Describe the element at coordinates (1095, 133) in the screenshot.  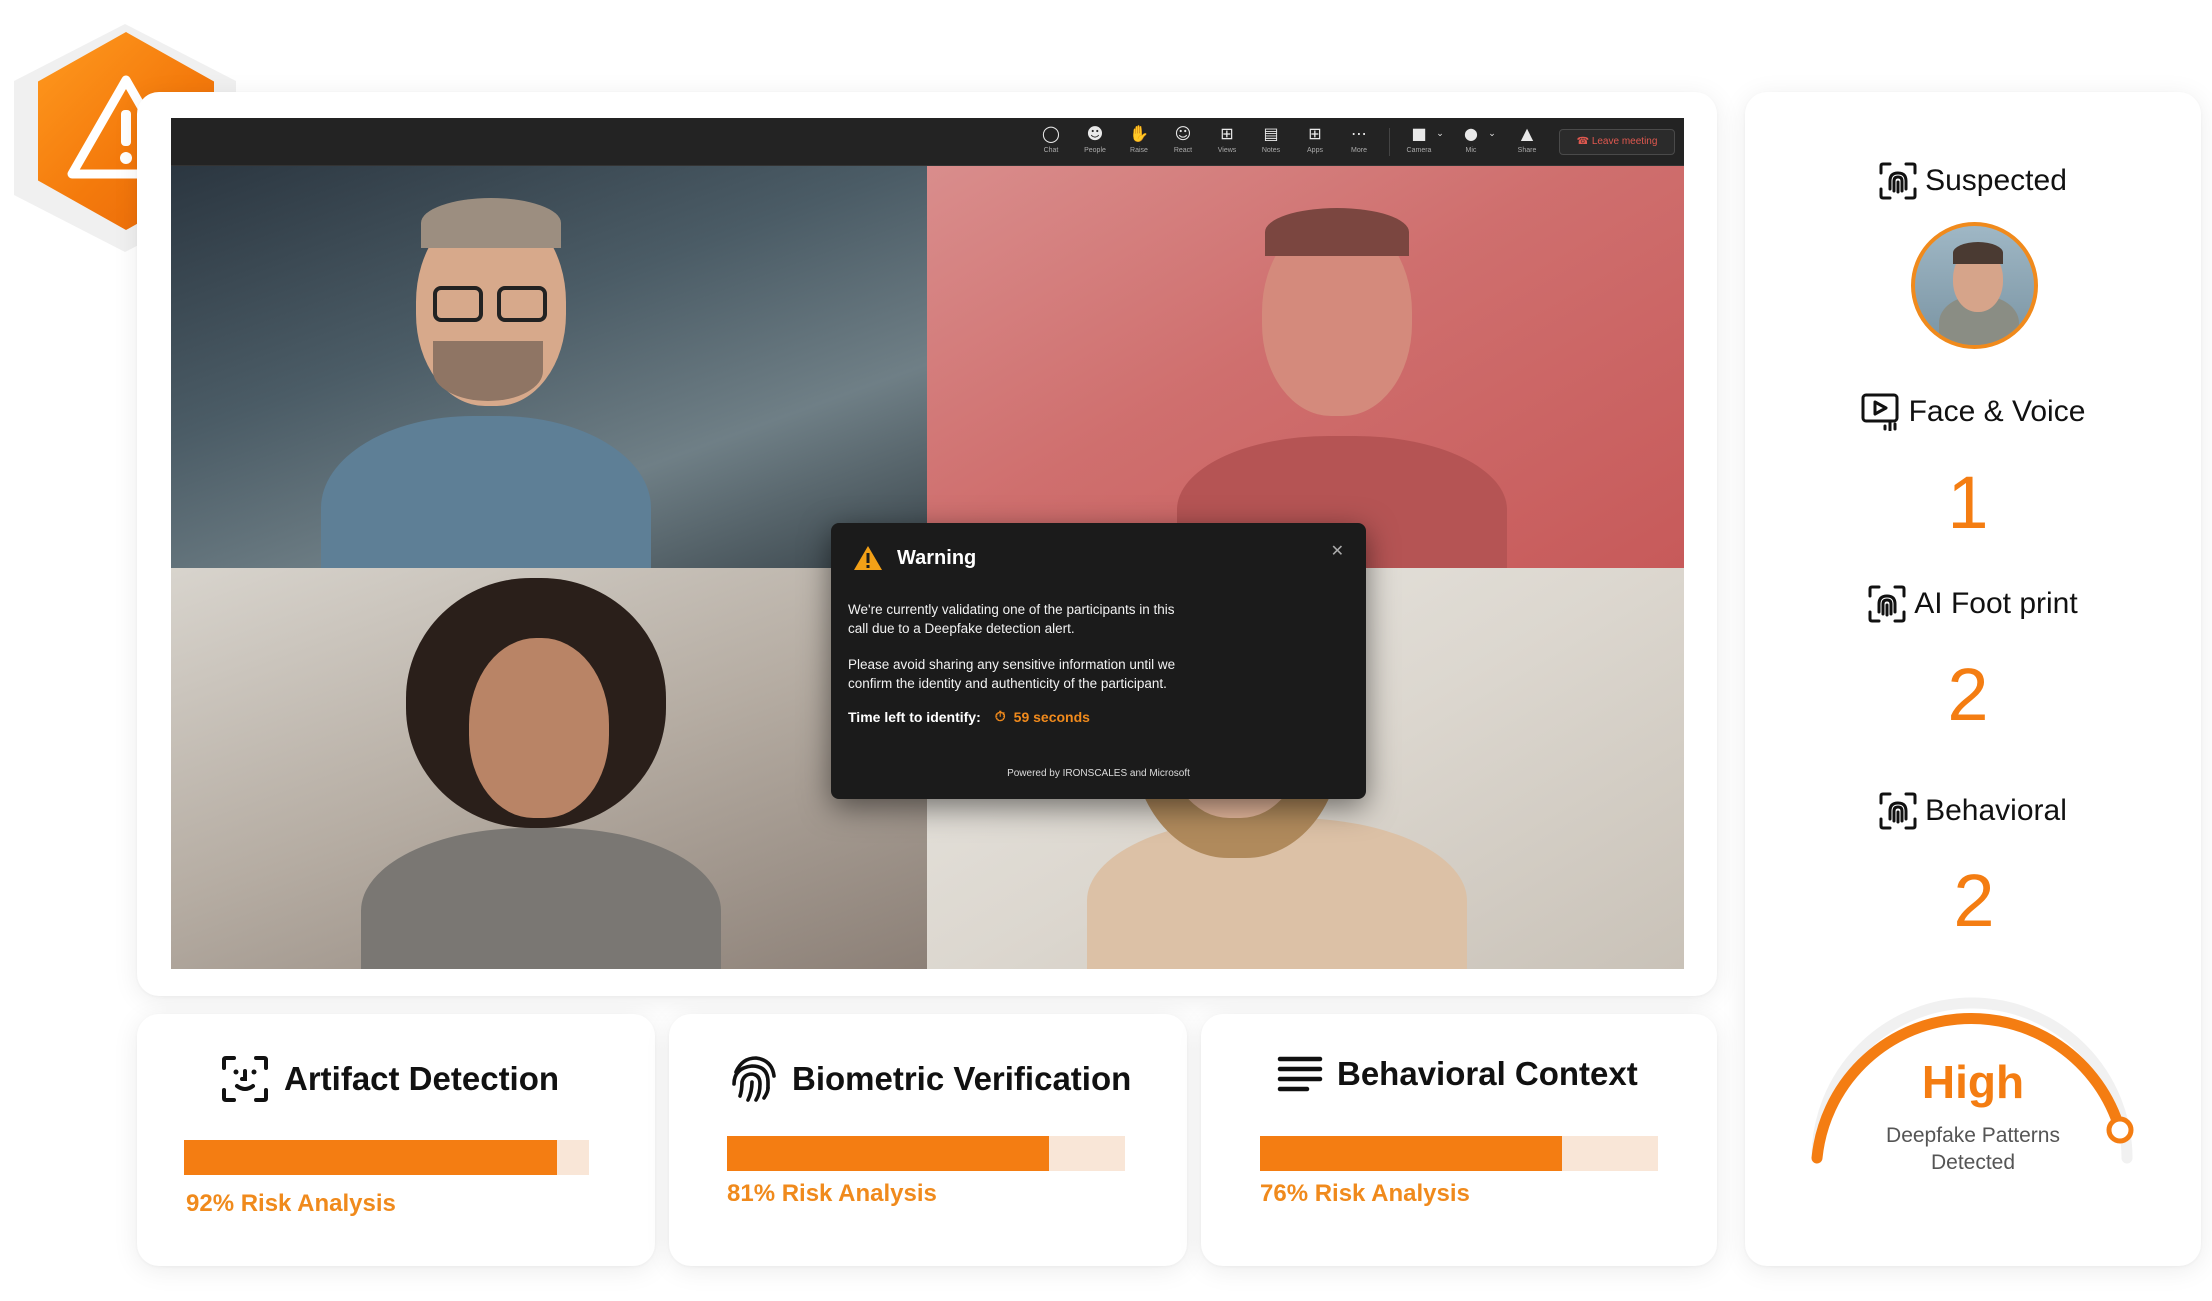
I see `people-icon: ☻` at that location.